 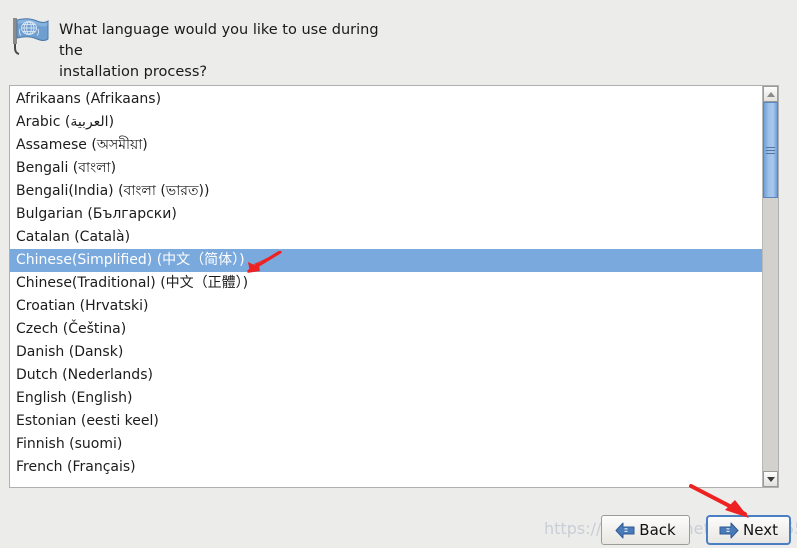 What do you see at coordinates (657, 530) in the screenshot?
I see `back-button-label: Back` at bounding box center [657, 530].